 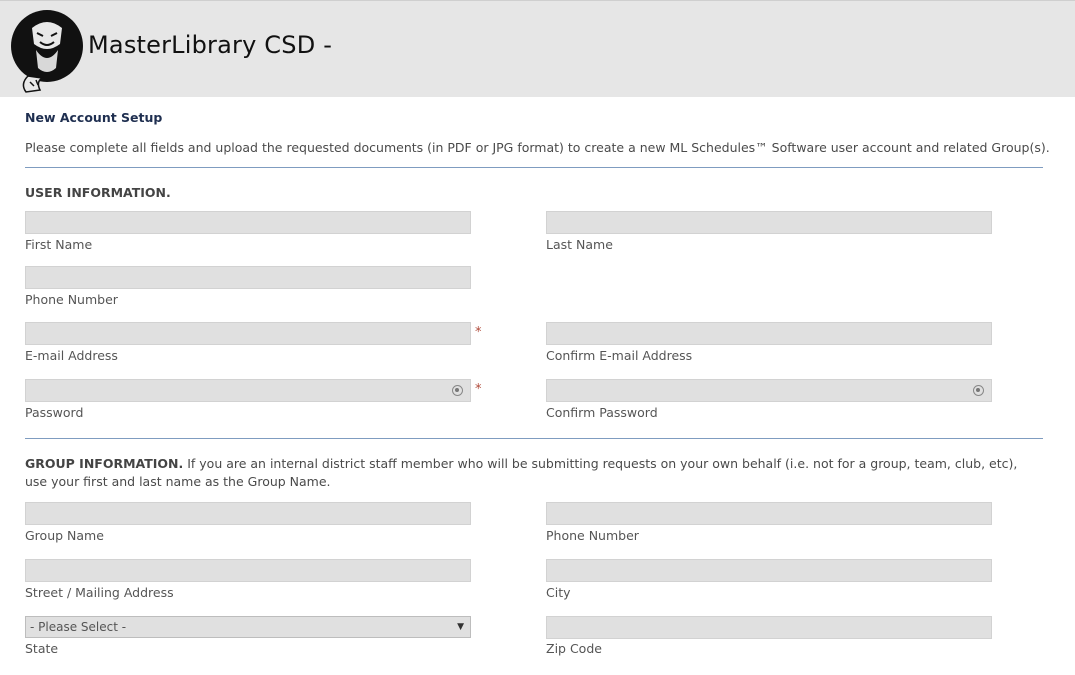 I want to click on phone-label: Phone Number, so click(x=71, y=299).